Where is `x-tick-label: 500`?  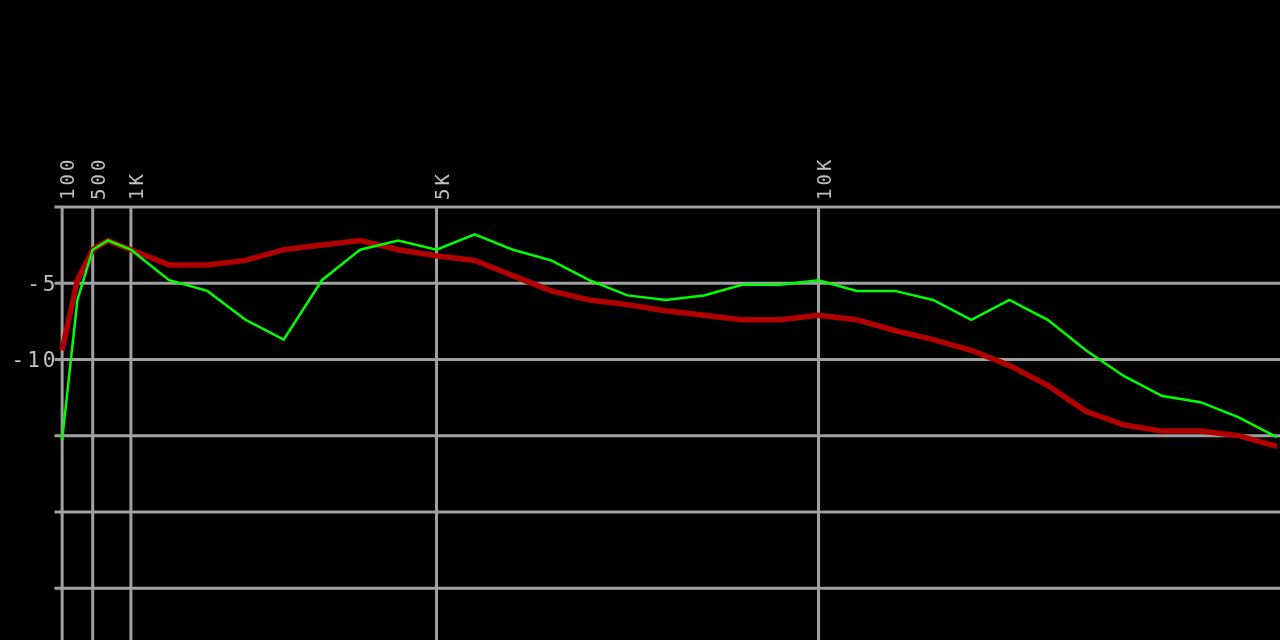
x-tick-label: 500 is located at coordinates (97, 178).